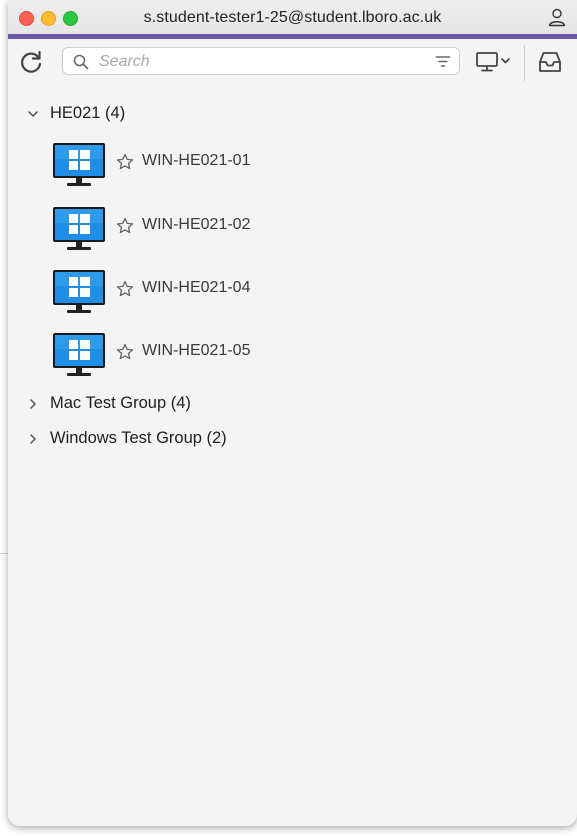 This screenshot has width=577, height=836. I want to click on host-name: WIN-HE021-01, so click(196, 160).